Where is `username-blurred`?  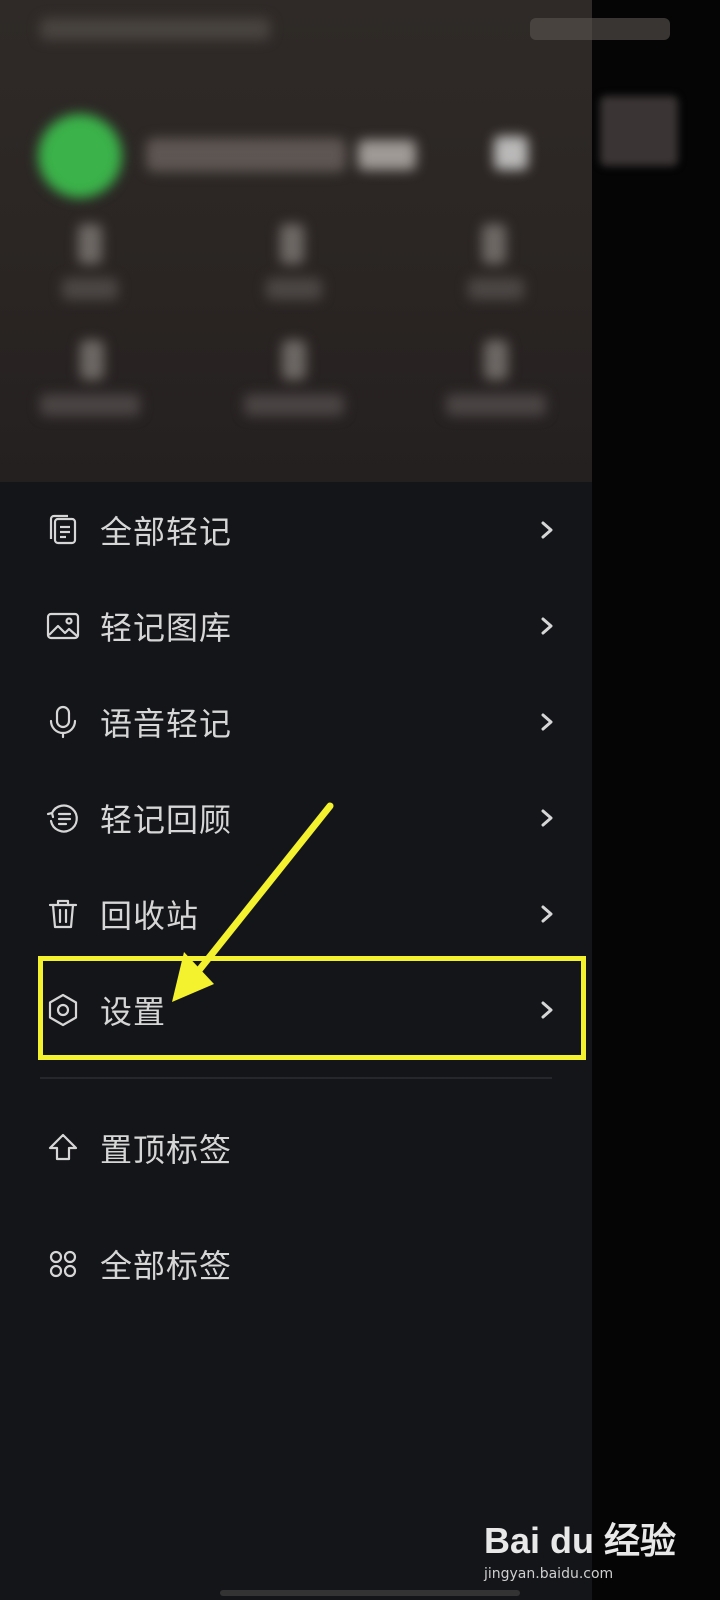
username-blurred is located at coordinates (246, 155).